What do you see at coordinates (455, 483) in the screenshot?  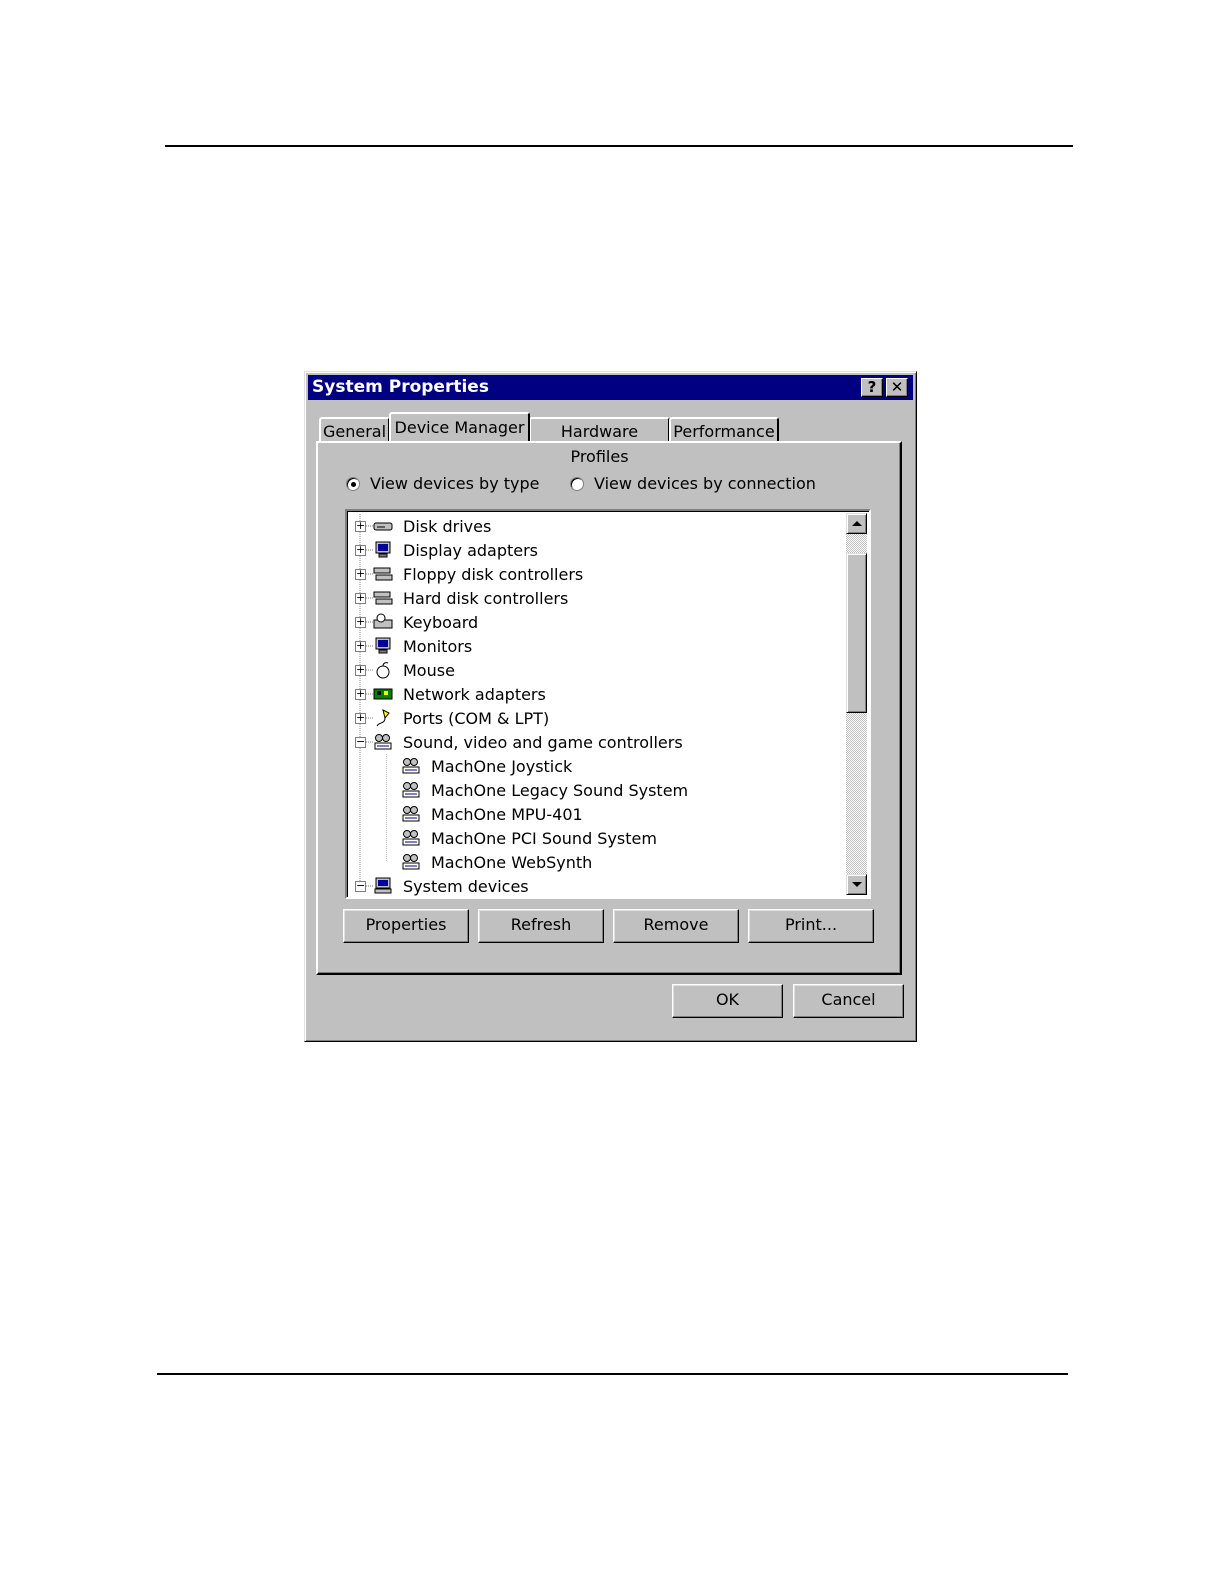 I see `view-by-type-label: View devices by type` at bounding box center [455, 483].